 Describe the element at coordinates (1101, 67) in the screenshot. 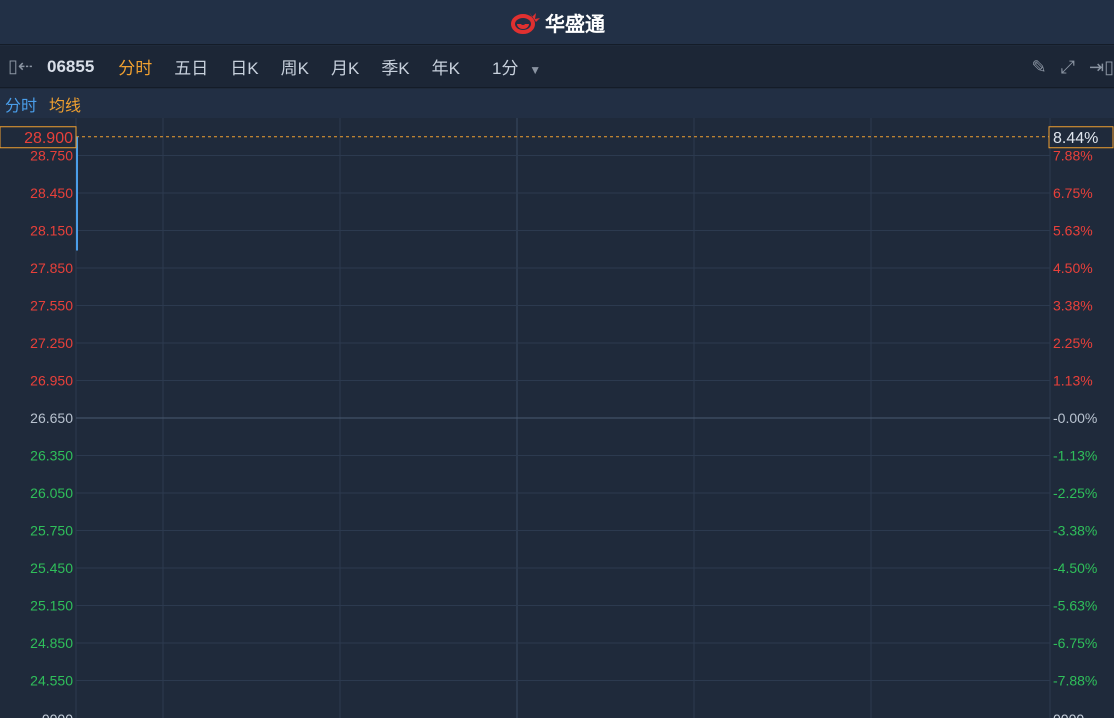

I see `collapse-right-icon: ⇥▯` at that location.